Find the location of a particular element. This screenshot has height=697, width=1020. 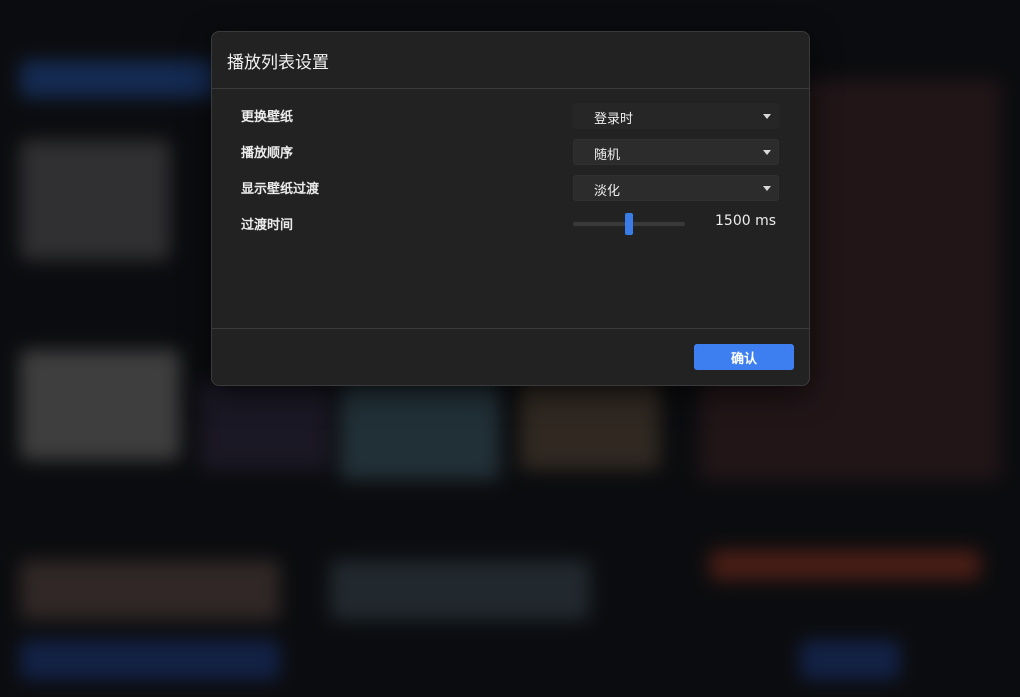

wallpaper-transition-label: 显示壁纸过渡 is located at coordinates (280, 189).